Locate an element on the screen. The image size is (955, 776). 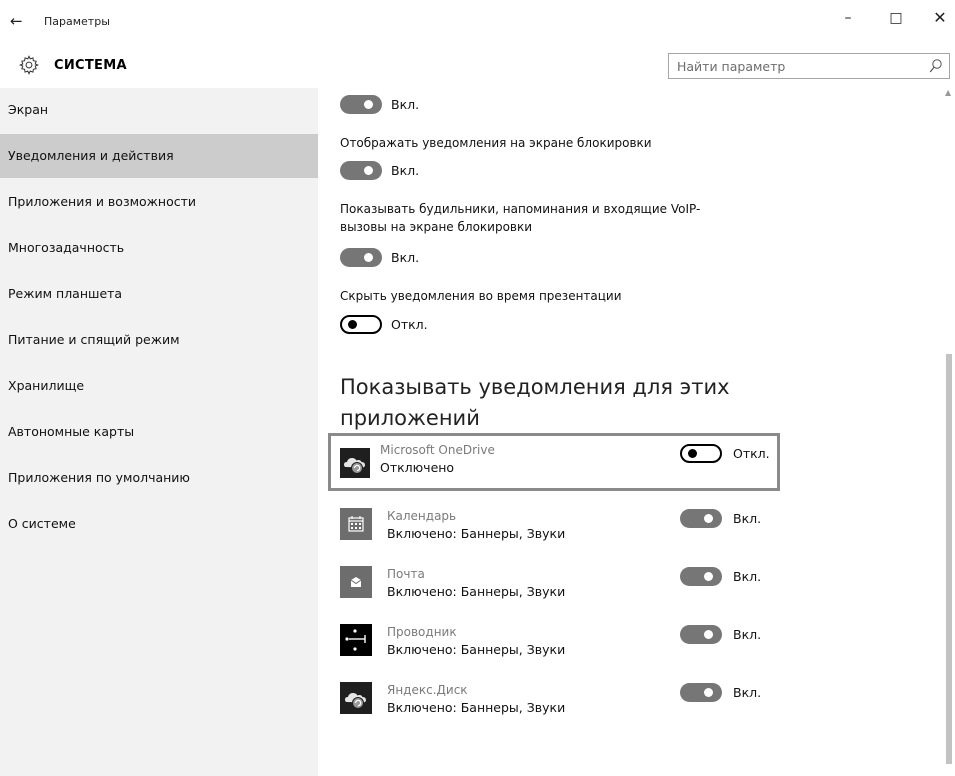
alarms-voip-state: Вкл. is located at coordinates (405, 257).